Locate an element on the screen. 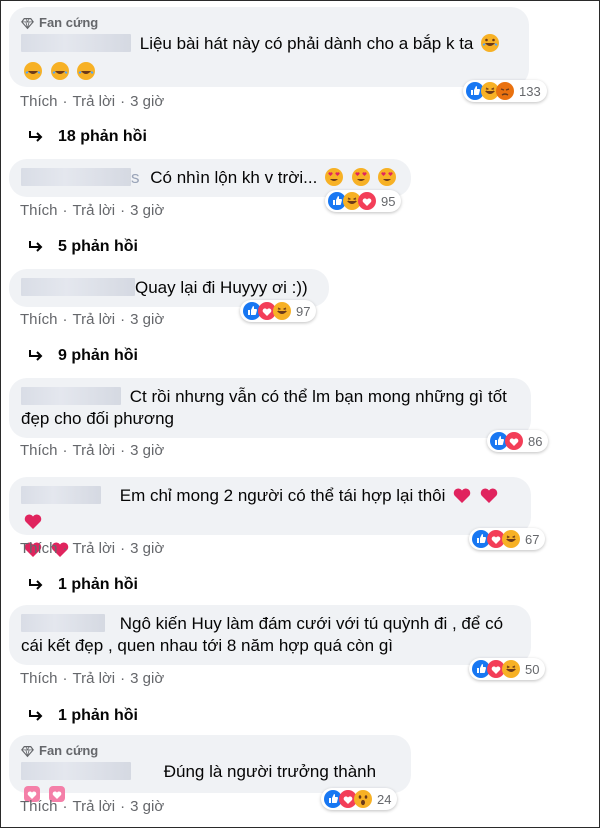  reaction-count: 50 is located at coordinates (532, 669).